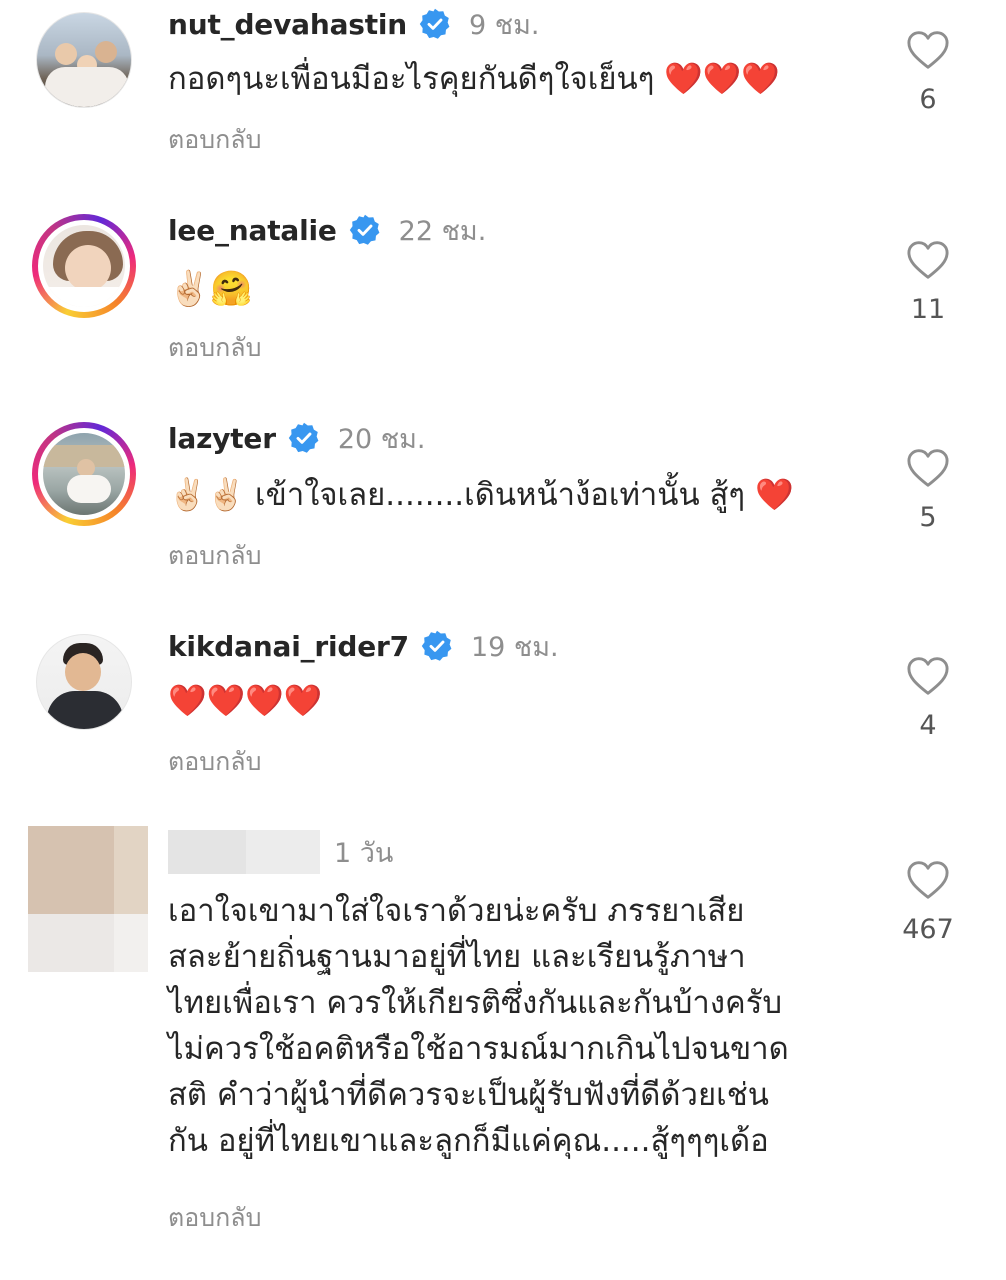 This screenshot has height=1280, width=1006. I want to click on timestamp: 22 ชม., so click(442, 231).